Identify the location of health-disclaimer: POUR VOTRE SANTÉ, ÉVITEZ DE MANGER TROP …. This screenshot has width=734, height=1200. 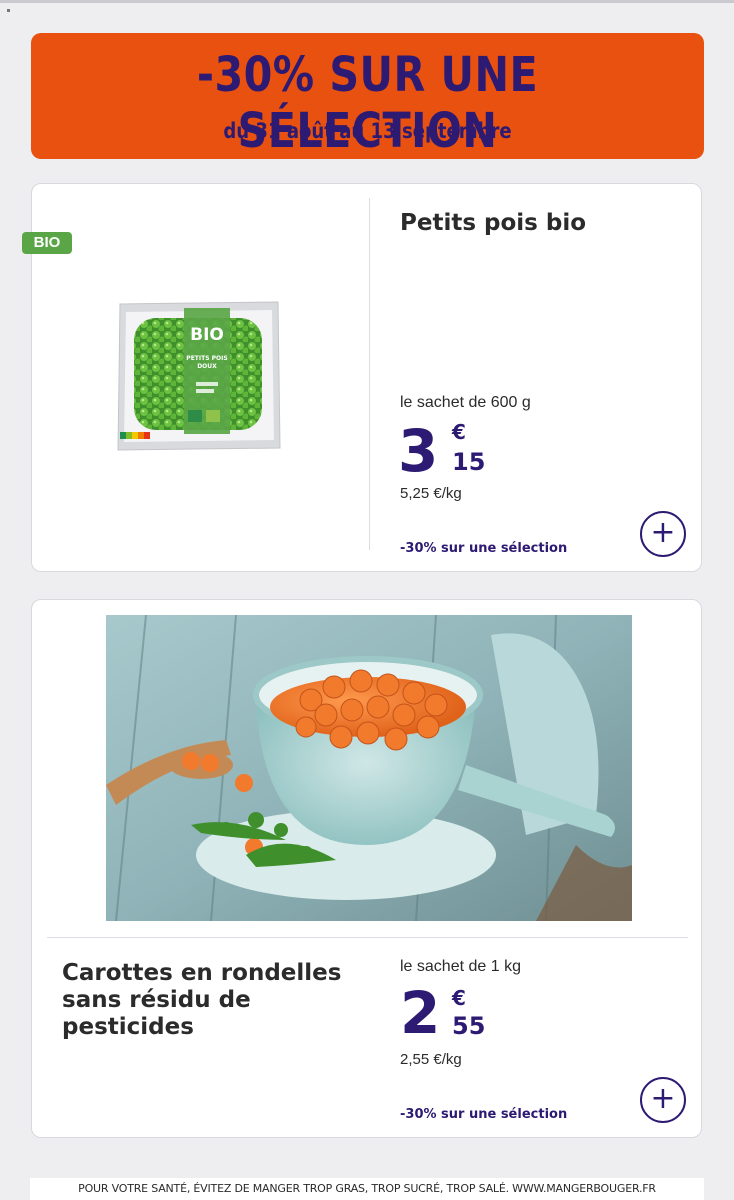
(367, 1189).